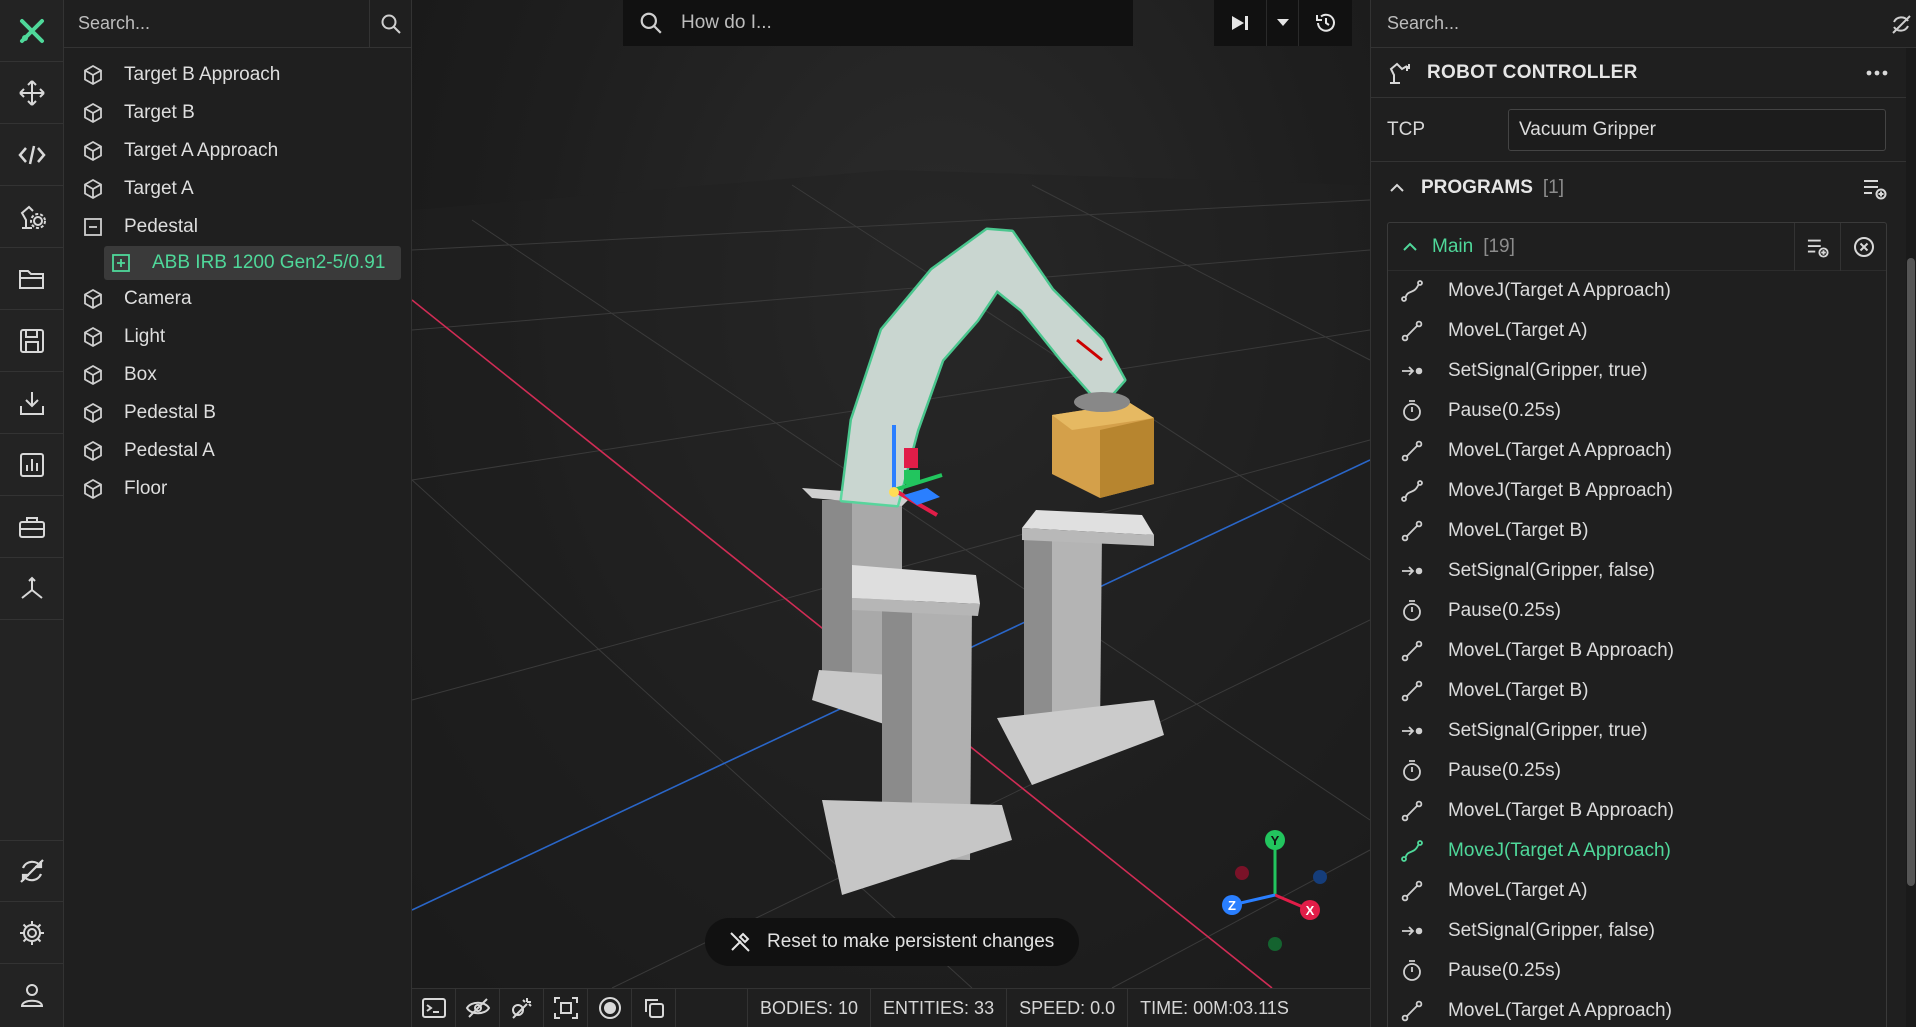  Describe the element at coordinates (892, 942) in the screenshot. I see `reset-toast: Reset to make persistent changes` at that location.